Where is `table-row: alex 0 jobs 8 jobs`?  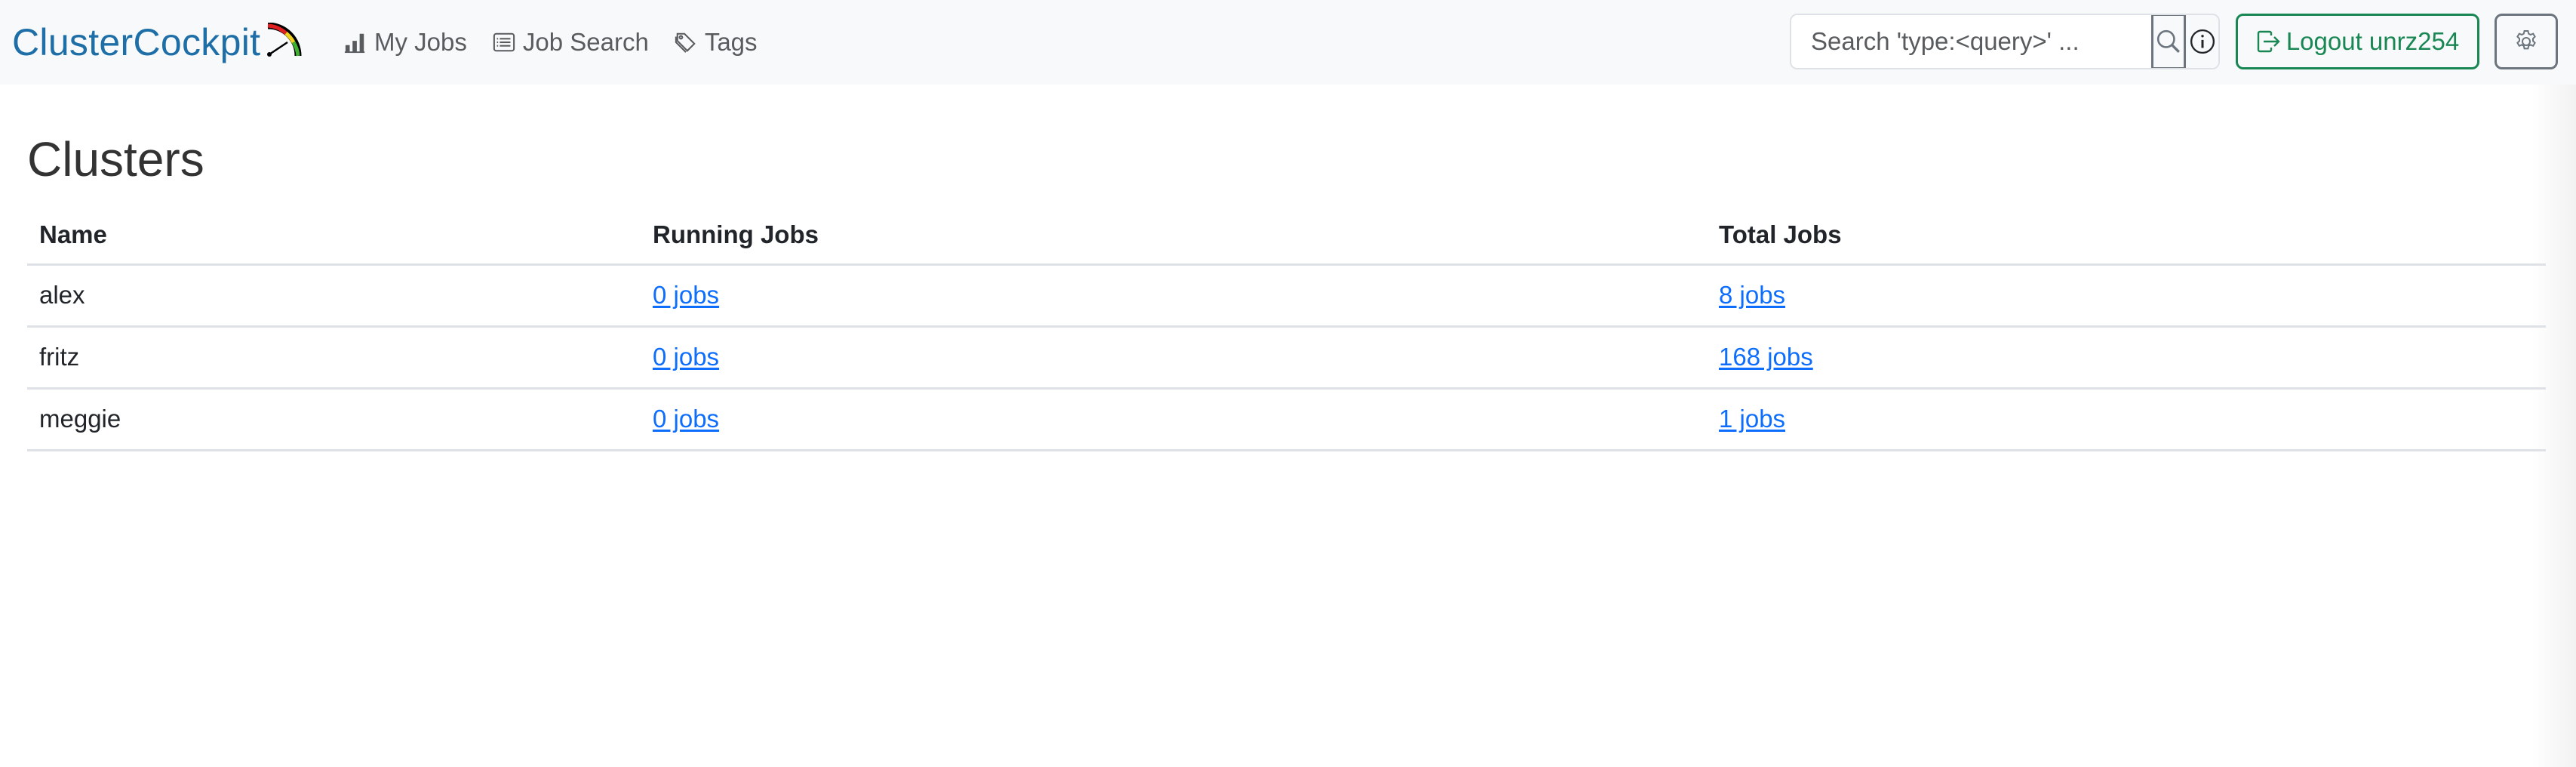 table-row: alex 0 jobs 8 jobs is located at coordinates (1286, 296).